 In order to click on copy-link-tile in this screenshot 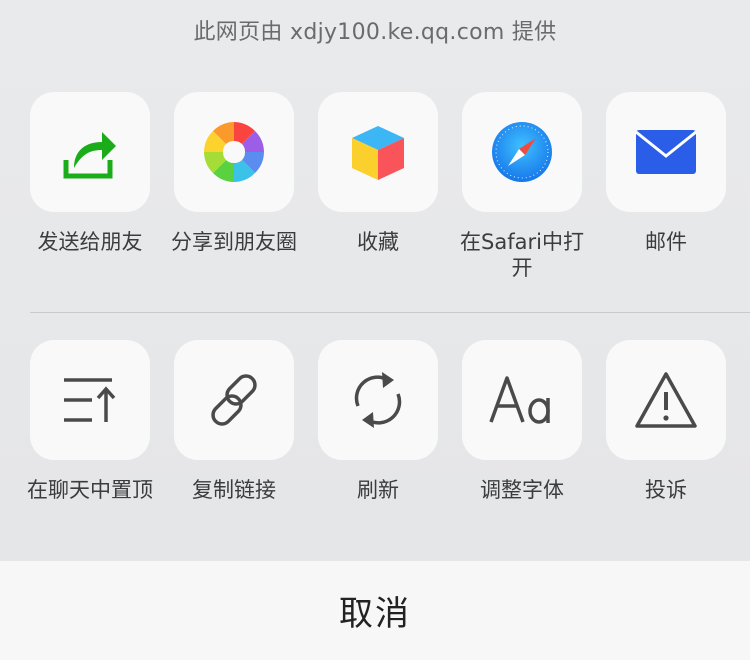, I will do `click(234, 400)`.